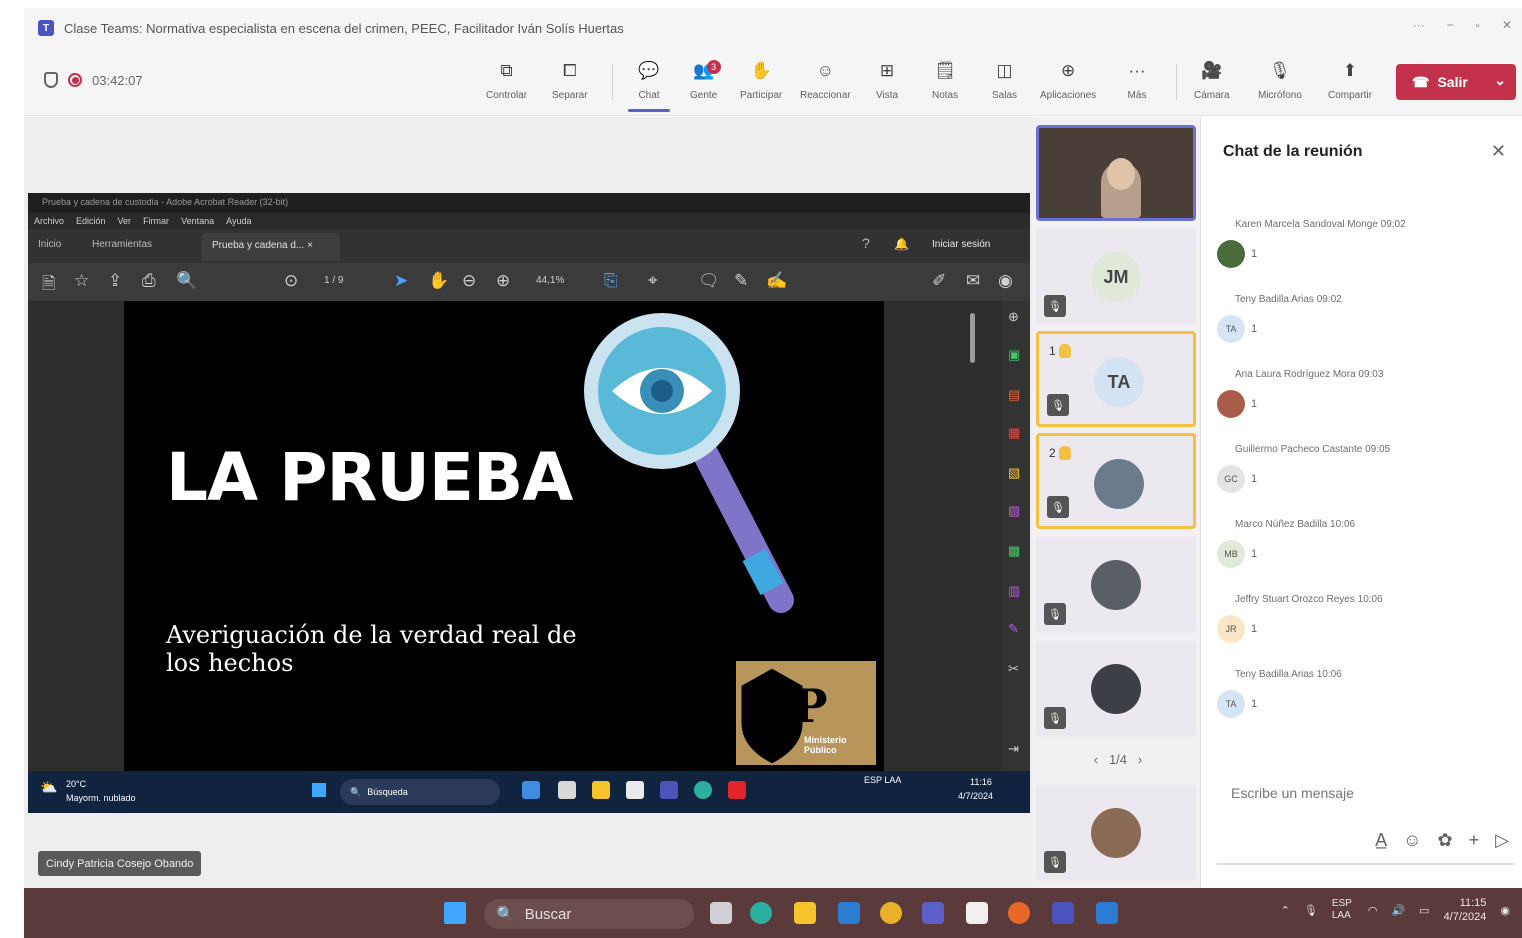 This screenshot has width=1522, height=938. What do you see at coordinates (1285, 910) in the screenshot?
I see `chevron-up-icon: ⌃` at bounding box center [1285, 910].